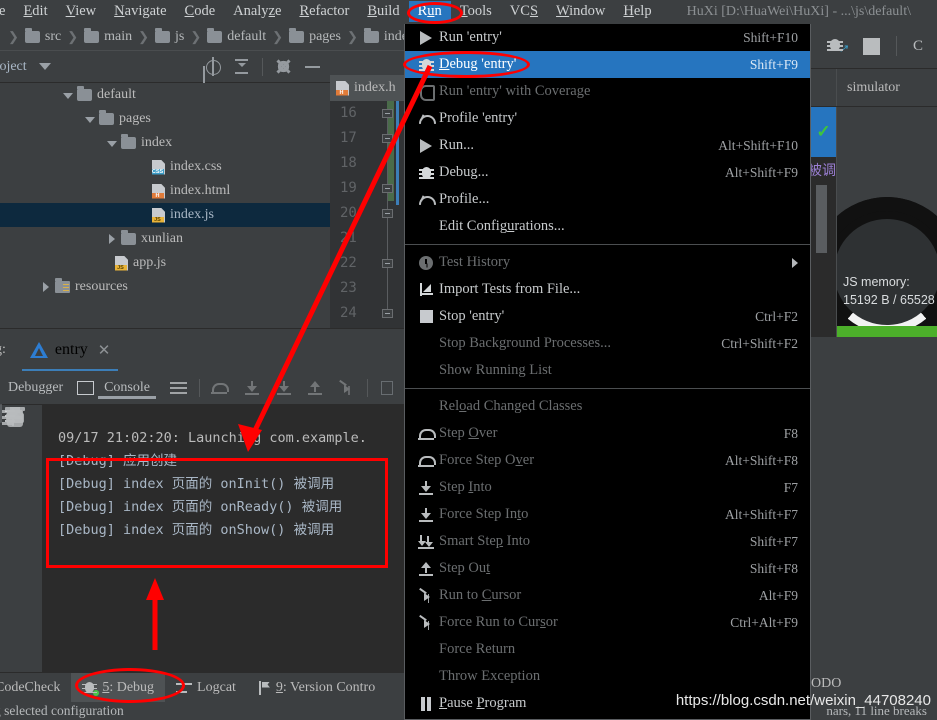 This screenshot has width=937, height=720. I want to click on tab-console: Console, so click(127, 389).